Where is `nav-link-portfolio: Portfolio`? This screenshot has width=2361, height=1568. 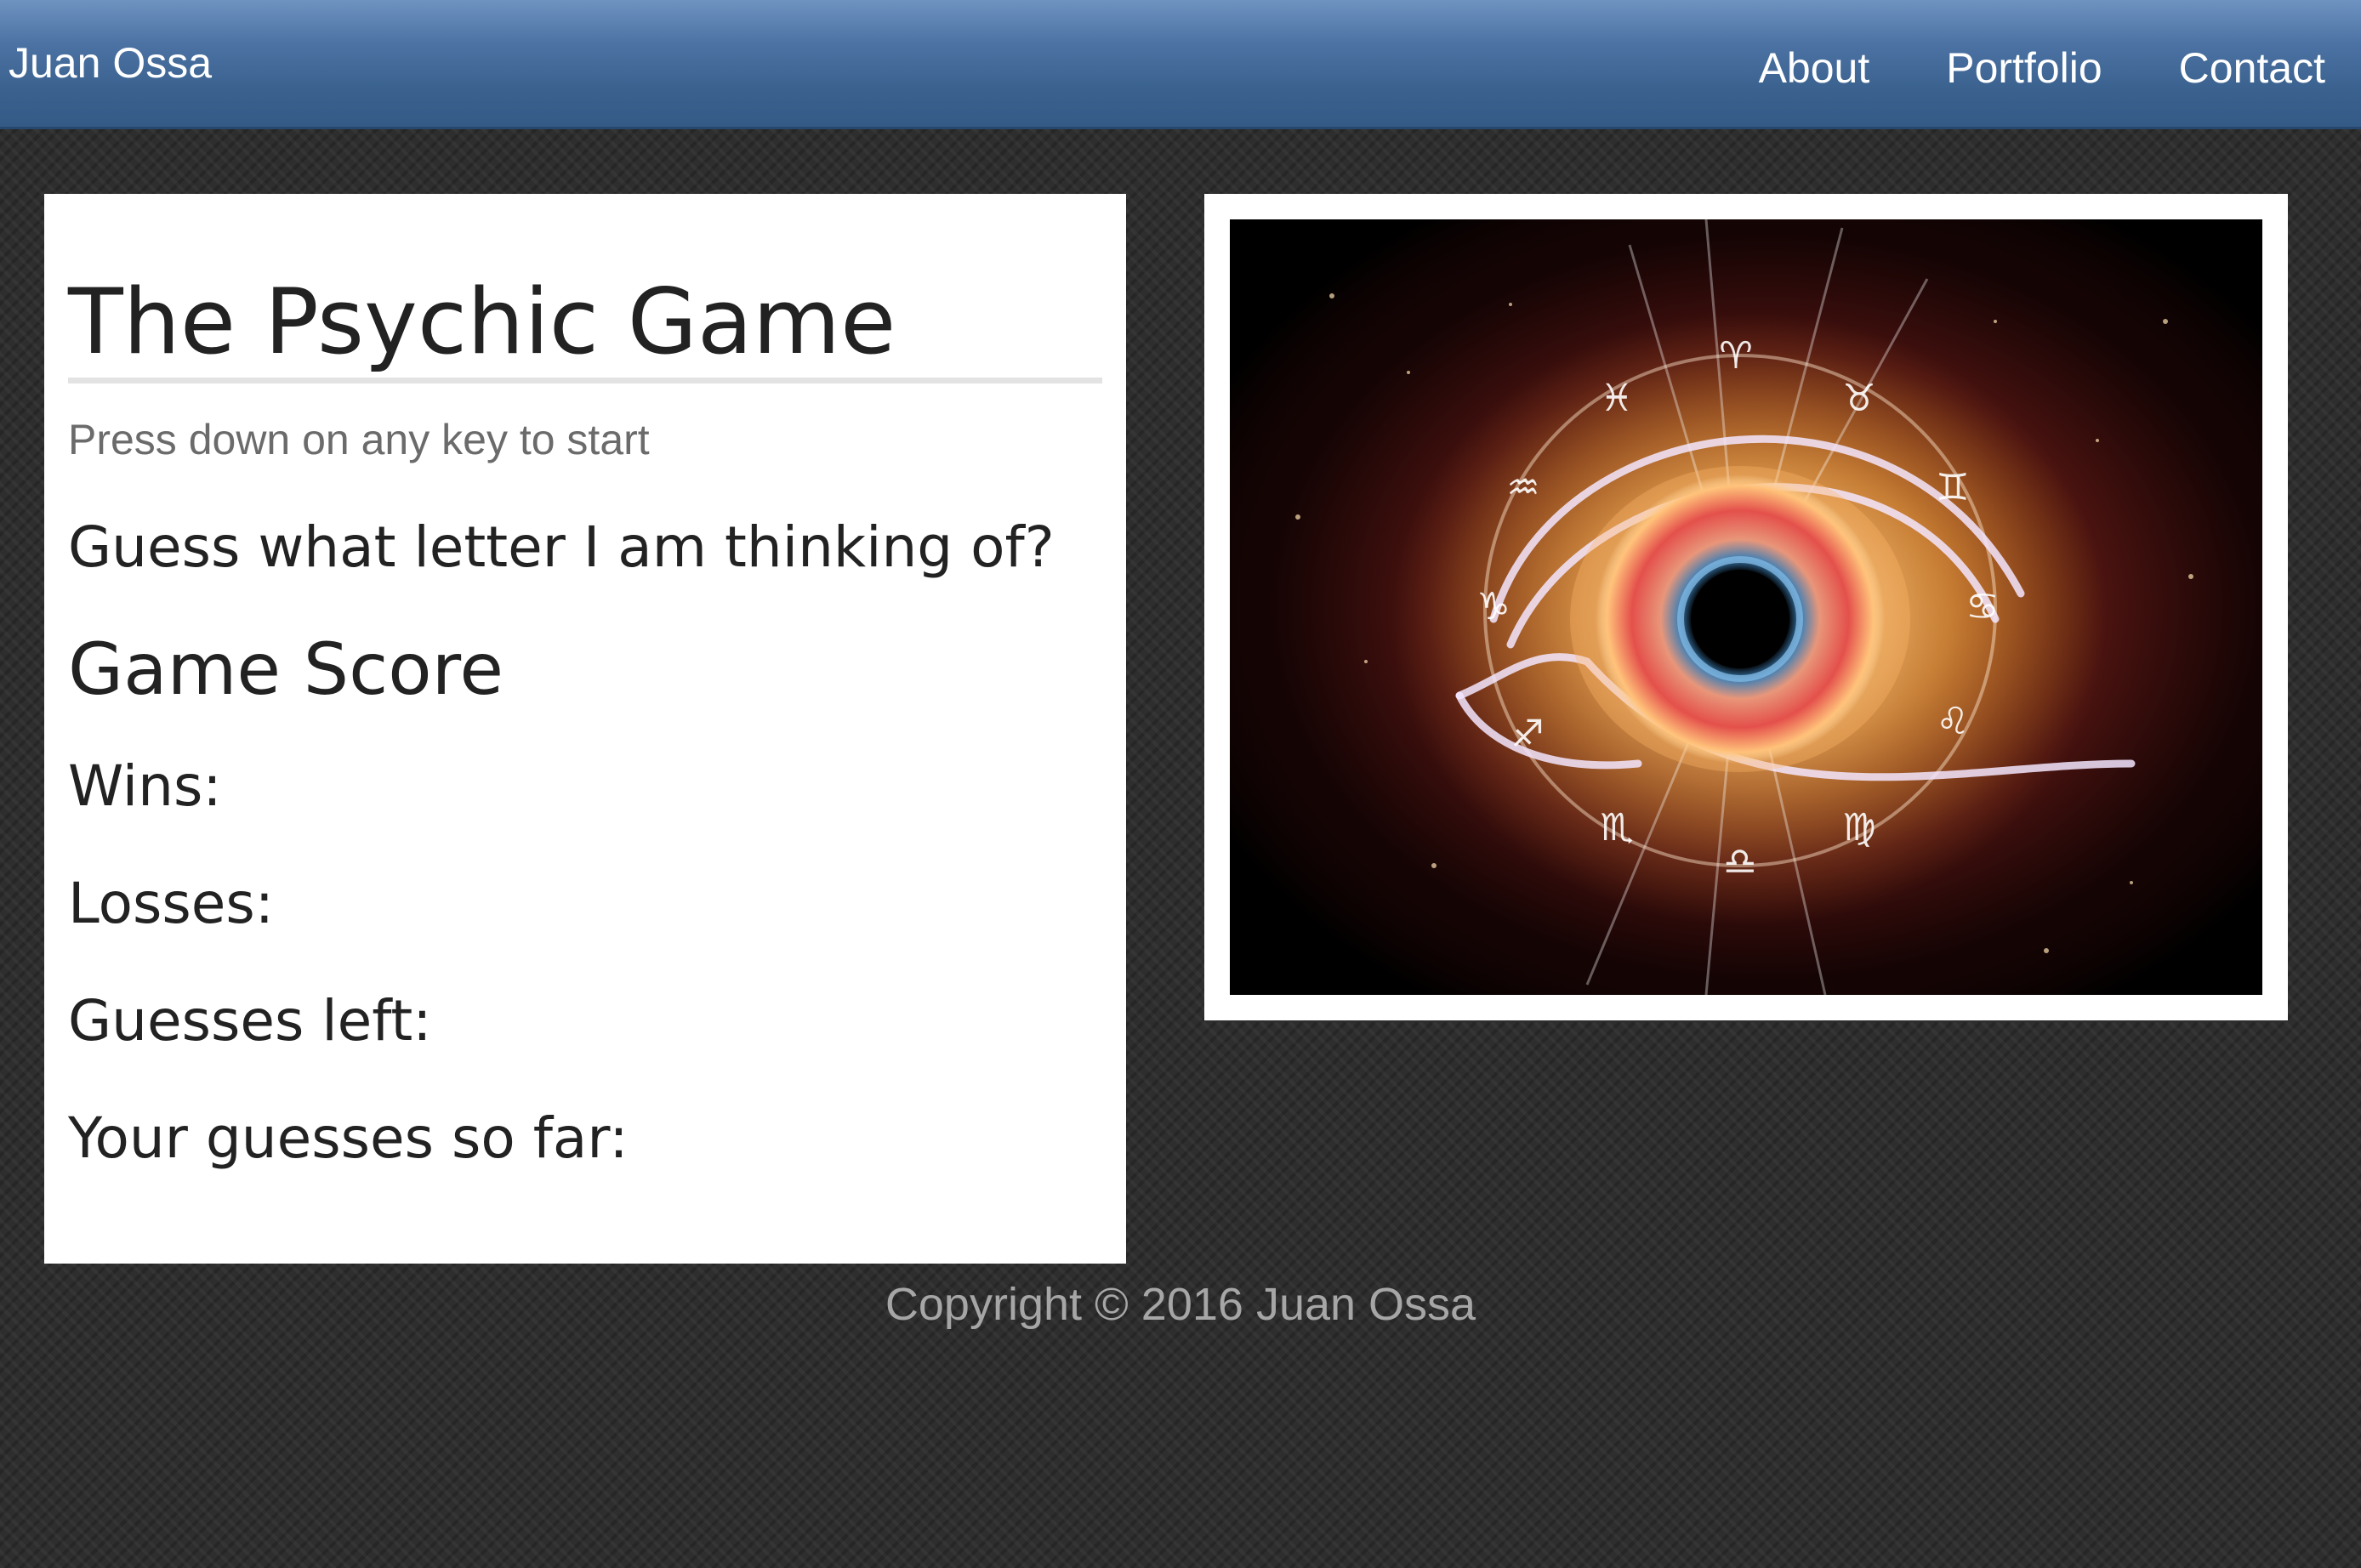
nav-link-portfolio: Portfolio is located at coordinates (2024, 68).